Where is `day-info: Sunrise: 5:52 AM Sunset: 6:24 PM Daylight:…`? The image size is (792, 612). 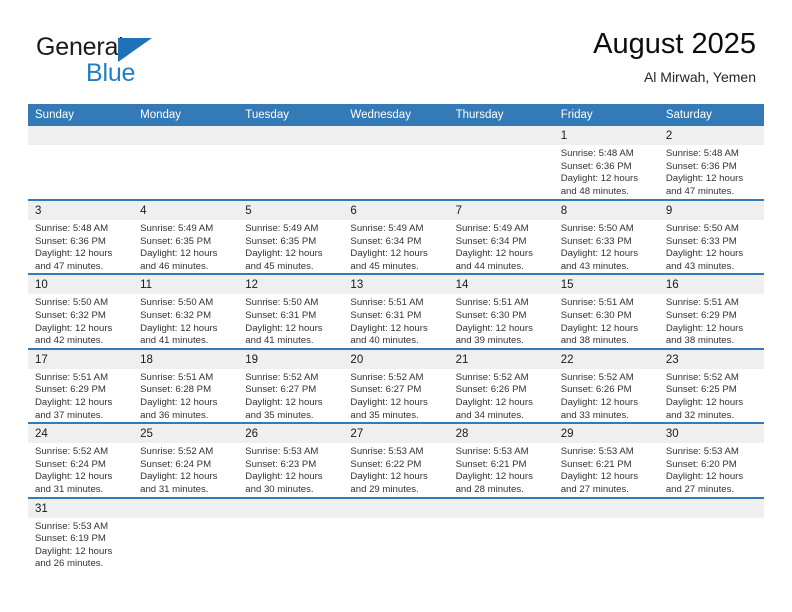
day-info: Sunrise: 5:52 AM Sunset: 6:24 PM Daylight:… is located at coordinates (80, 469).